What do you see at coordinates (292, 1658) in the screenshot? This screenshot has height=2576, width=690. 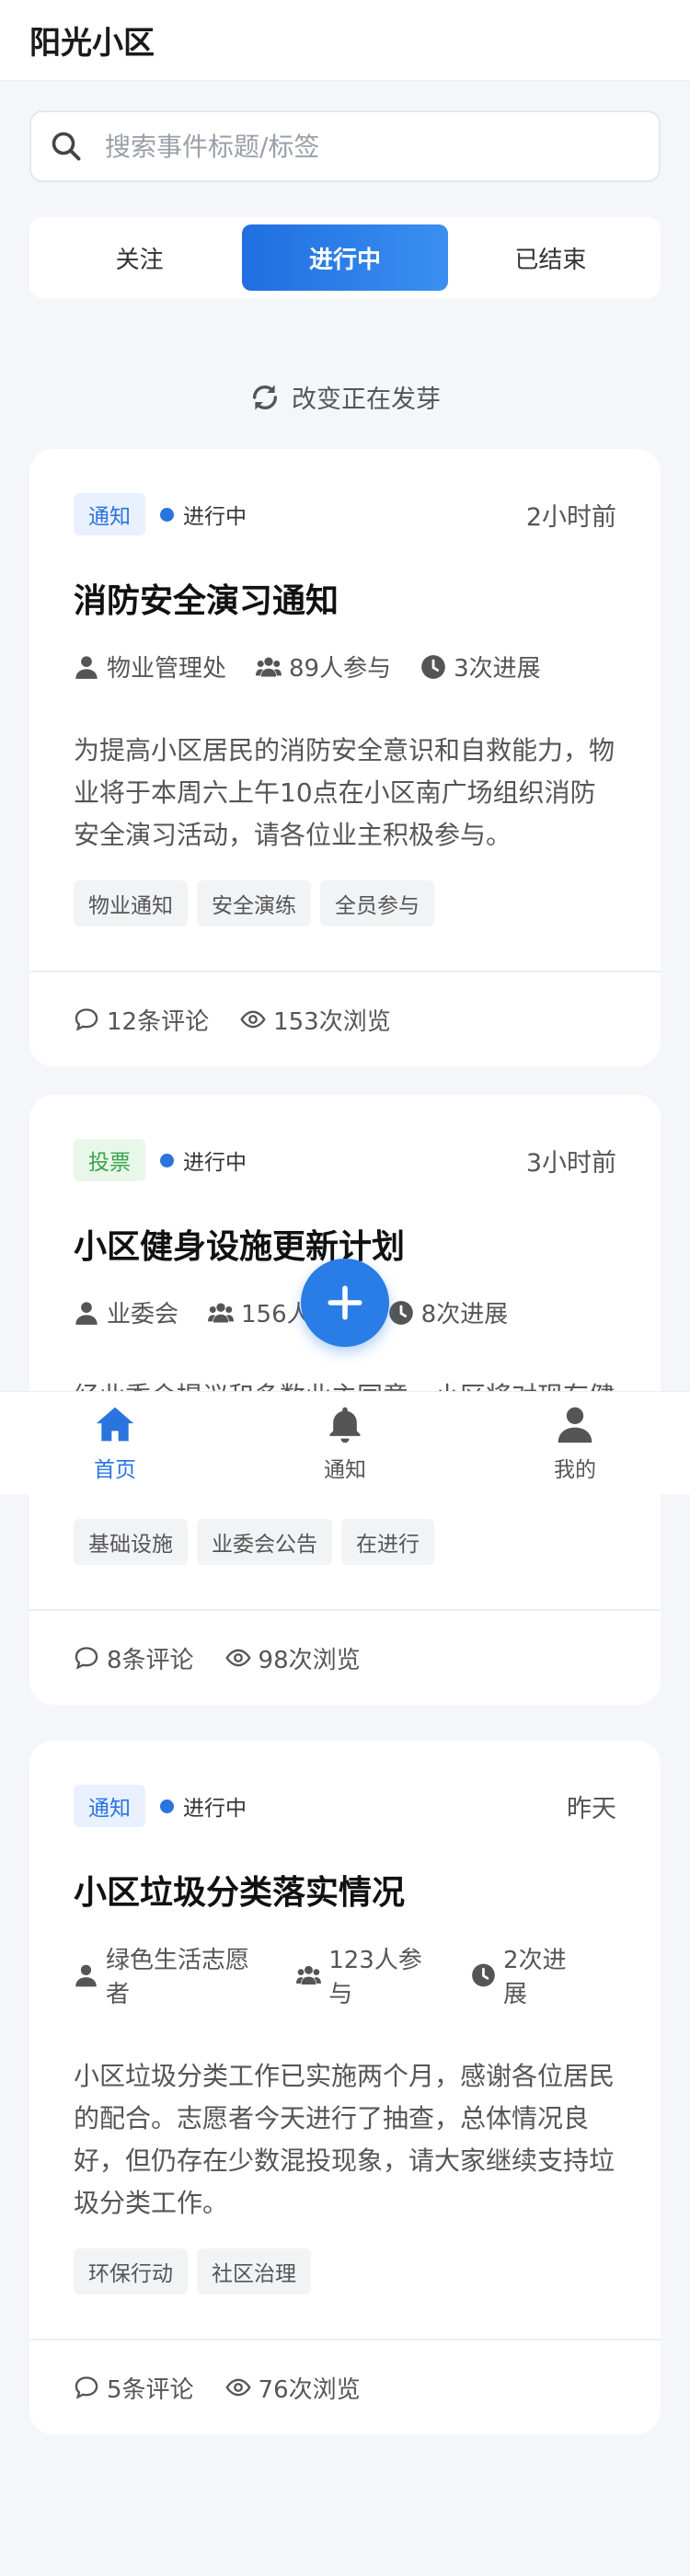 I see `views-stat: 98次浏览` at bounding box center [292, 1658].